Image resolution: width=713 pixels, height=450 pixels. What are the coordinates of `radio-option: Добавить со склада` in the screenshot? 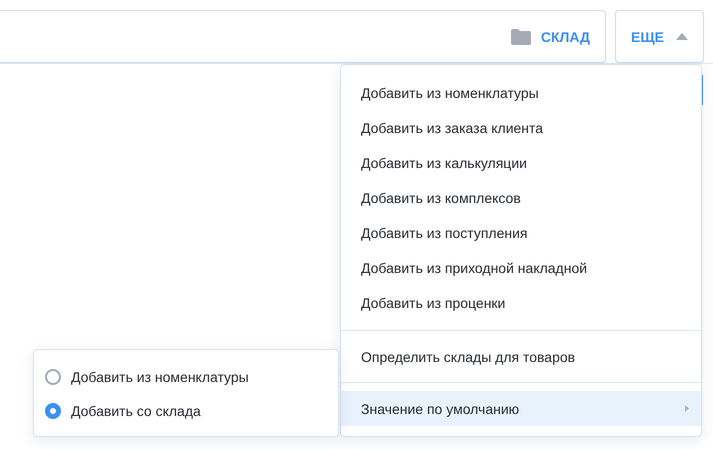 It's located at (186, 411).